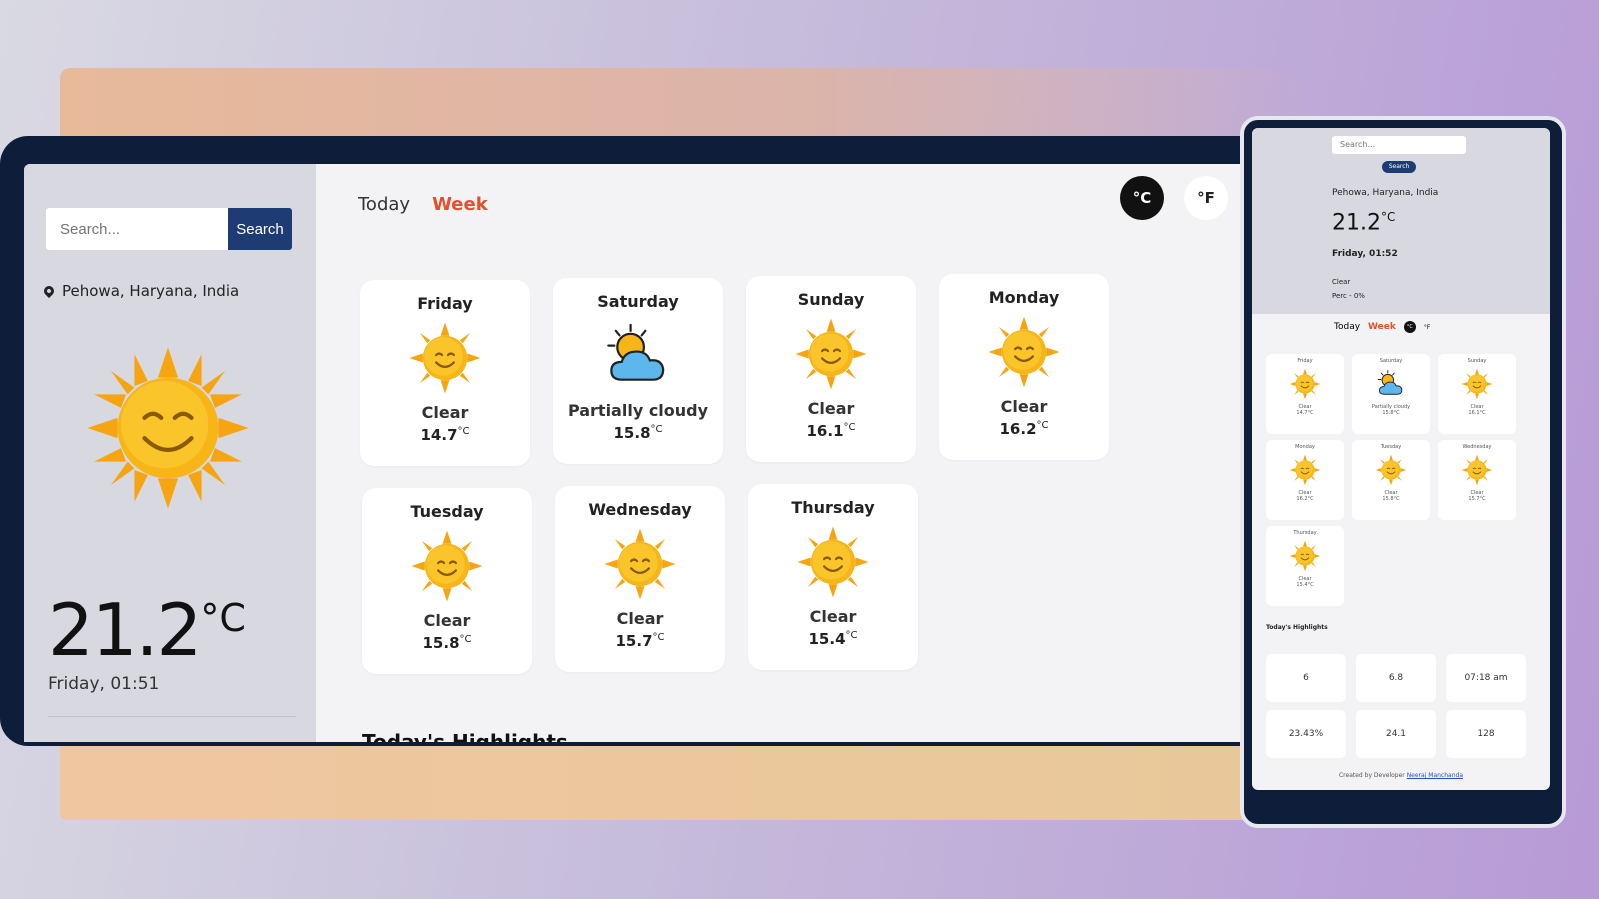 The image size is (1599, 899). Describe the element at coordinates (1477, 499) in the screenshot. I see `phone-forecast-temp: 15.7°C` at that location.